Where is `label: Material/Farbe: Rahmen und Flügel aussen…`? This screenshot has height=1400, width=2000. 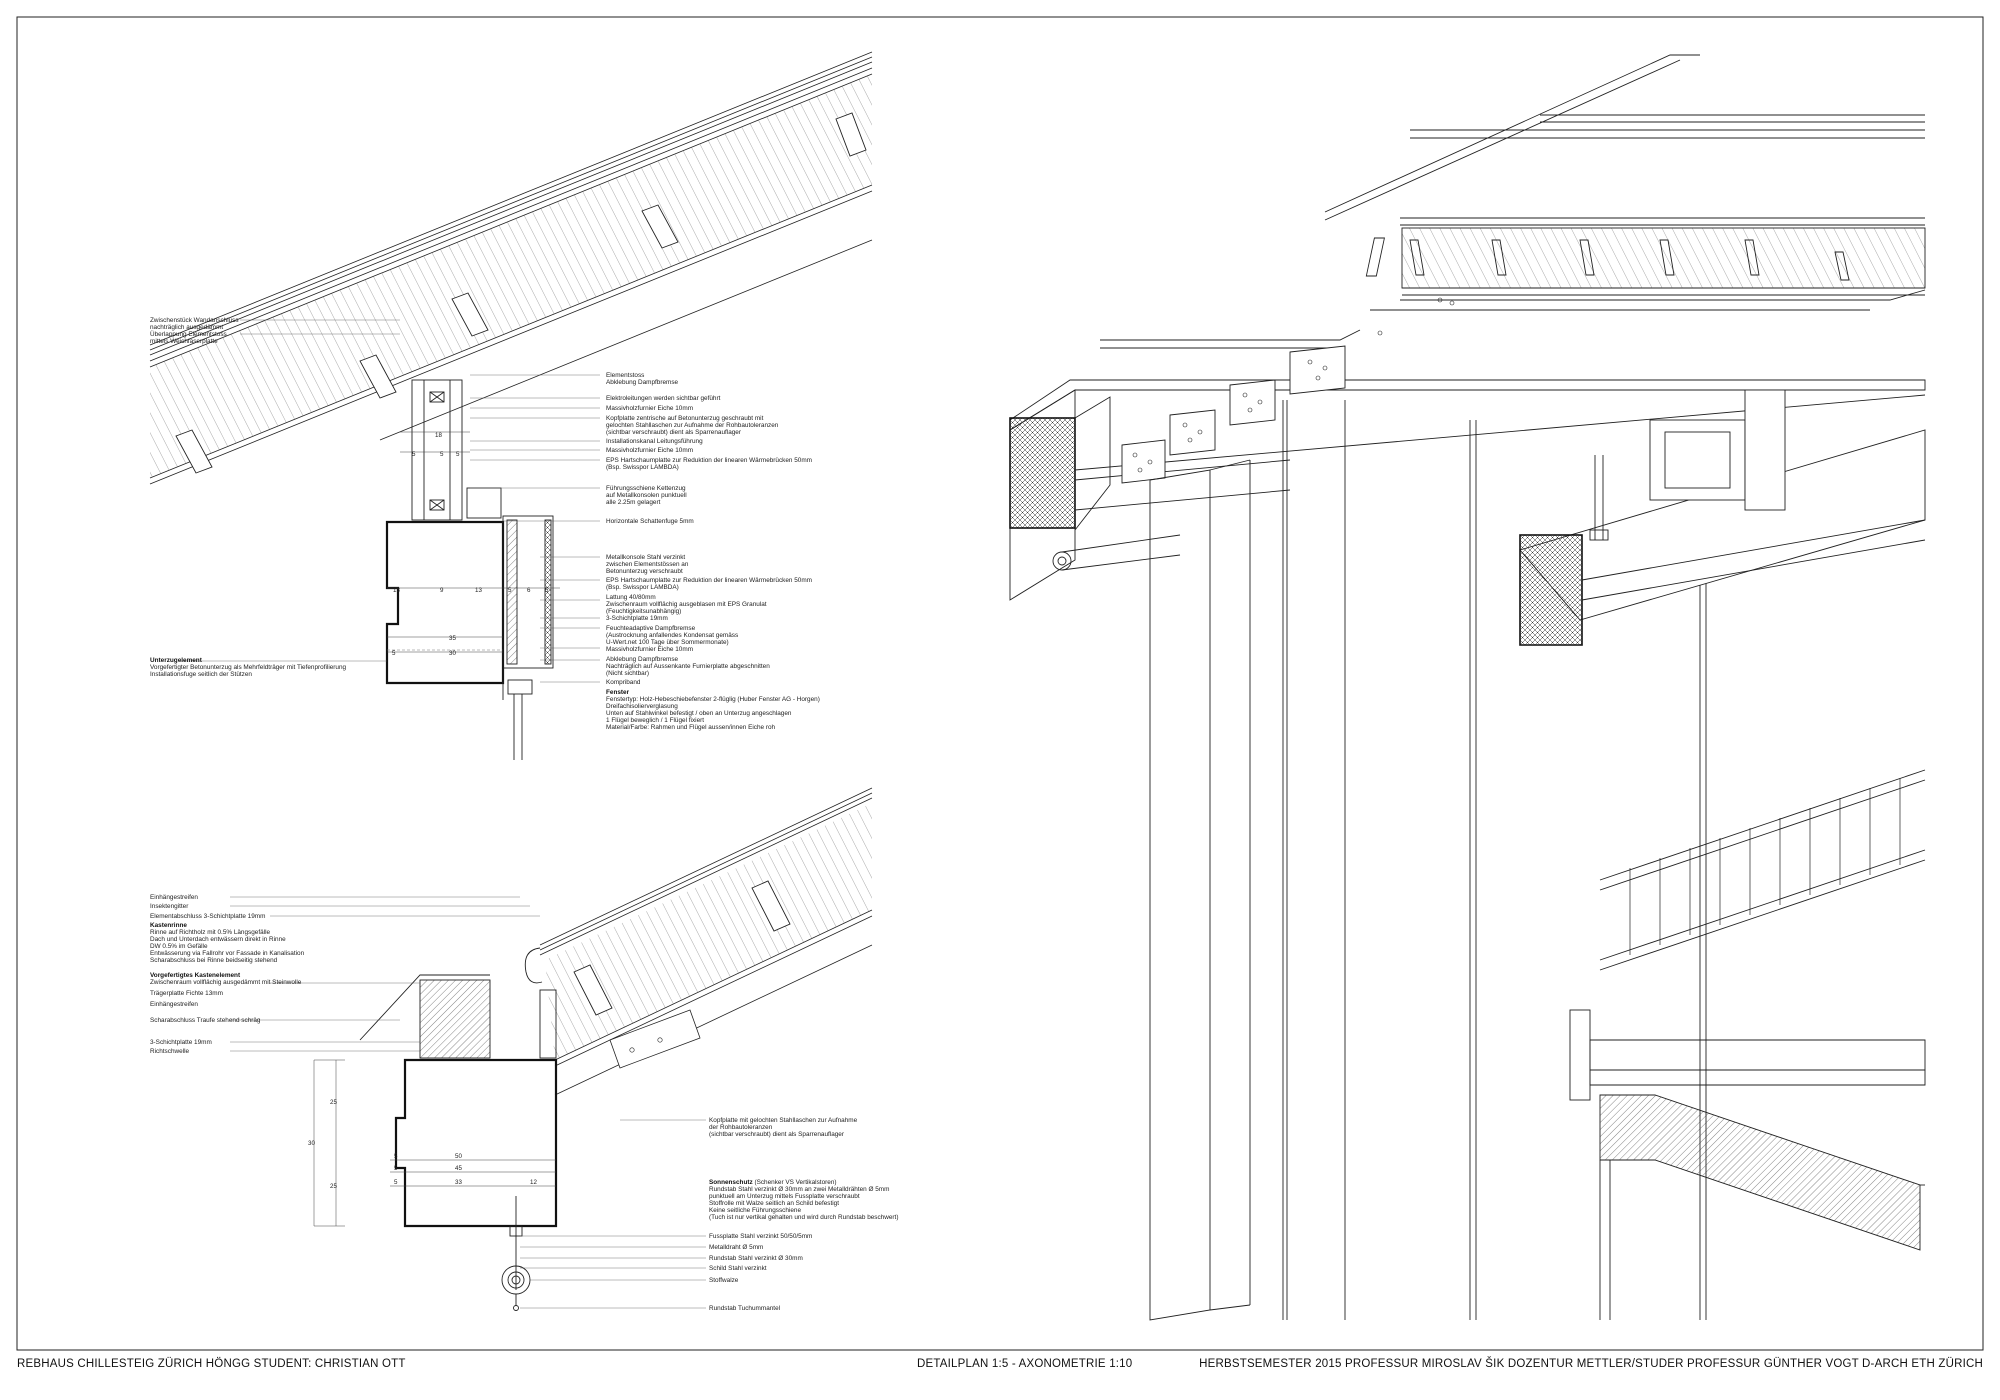 label: Material/Farbe: Rahmen und Flügel aussen… is located at coordinates (691, 727).